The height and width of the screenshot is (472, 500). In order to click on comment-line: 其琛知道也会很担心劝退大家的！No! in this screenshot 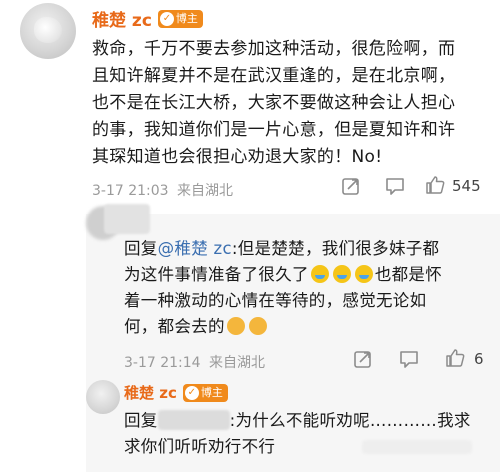, I will do `click(237, 157)`.